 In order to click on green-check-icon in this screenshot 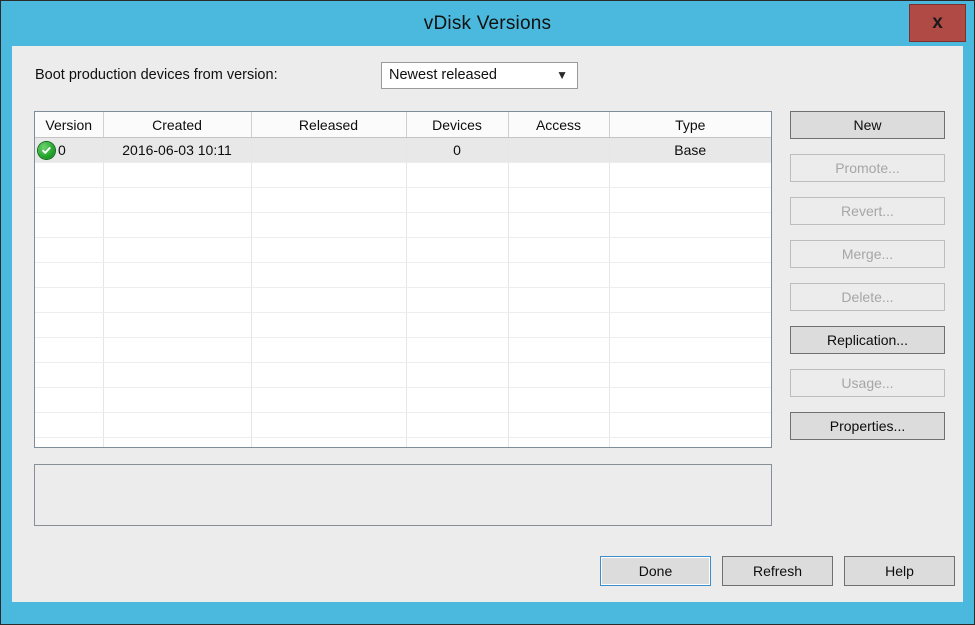, I will do `click(46, 150)`.